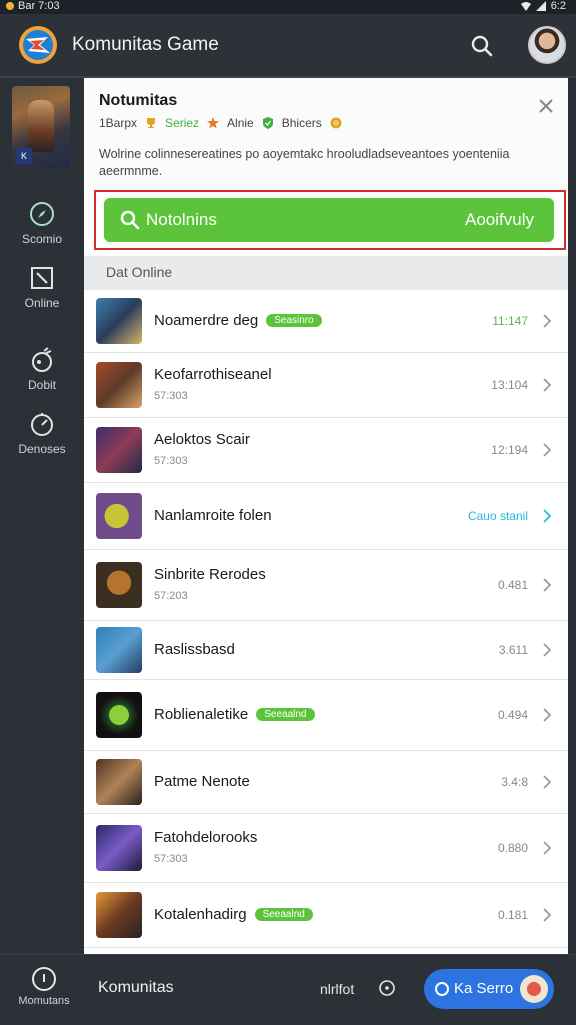  I want to click on item-name-text: Patme Nenote, so click(202, 781).